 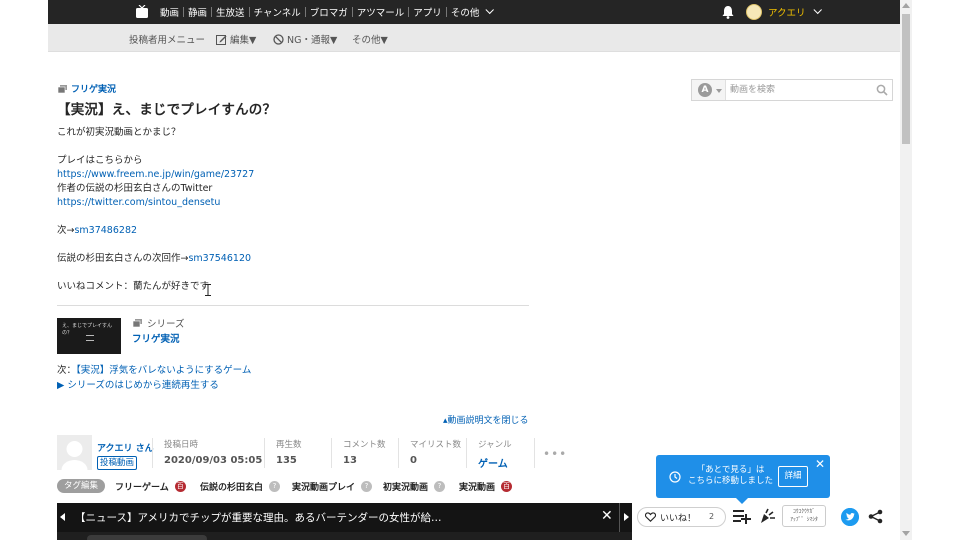 I want to click on video-search-box: A, so click(x=792, y=90).